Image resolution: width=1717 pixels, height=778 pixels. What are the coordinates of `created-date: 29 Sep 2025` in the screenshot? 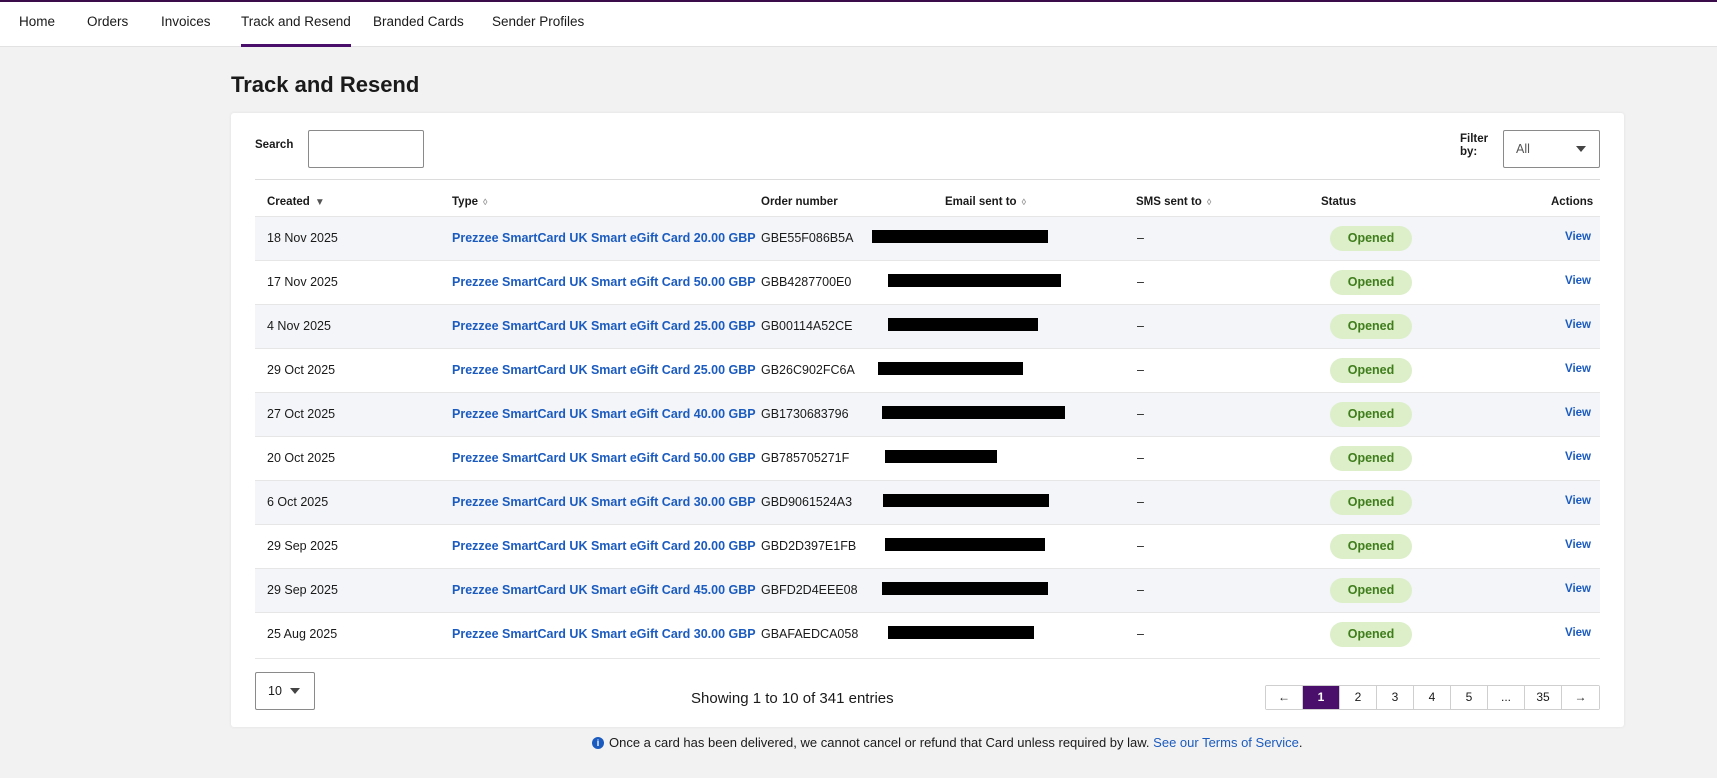 It's located at (302, 590).